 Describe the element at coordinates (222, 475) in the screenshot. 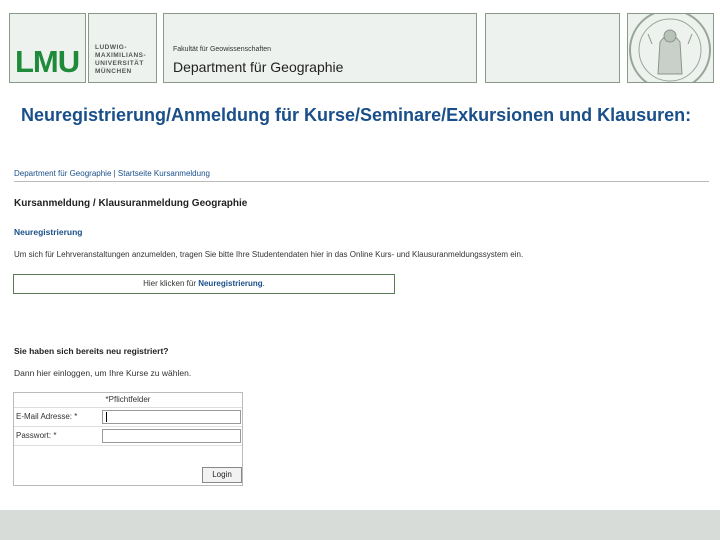

I see `login-button: Login` at that location.